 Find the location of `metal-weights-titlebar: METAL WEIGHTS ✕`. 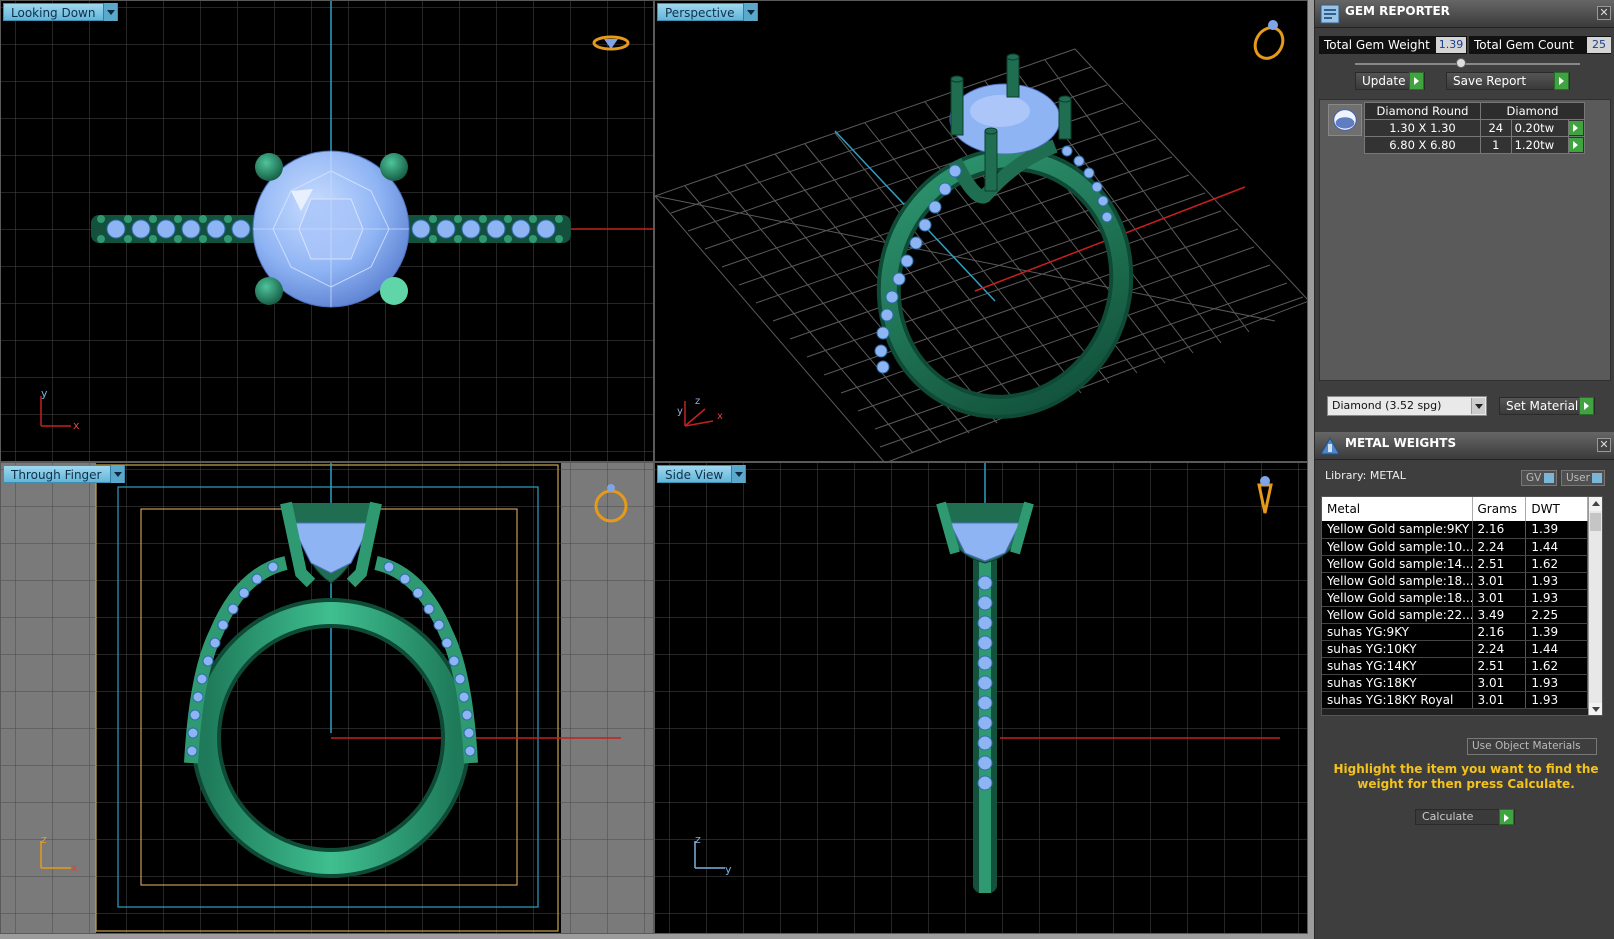

metal-weights-titlebar: METAL WEIGHTS ✕ is located at coordinates (1464, 446).